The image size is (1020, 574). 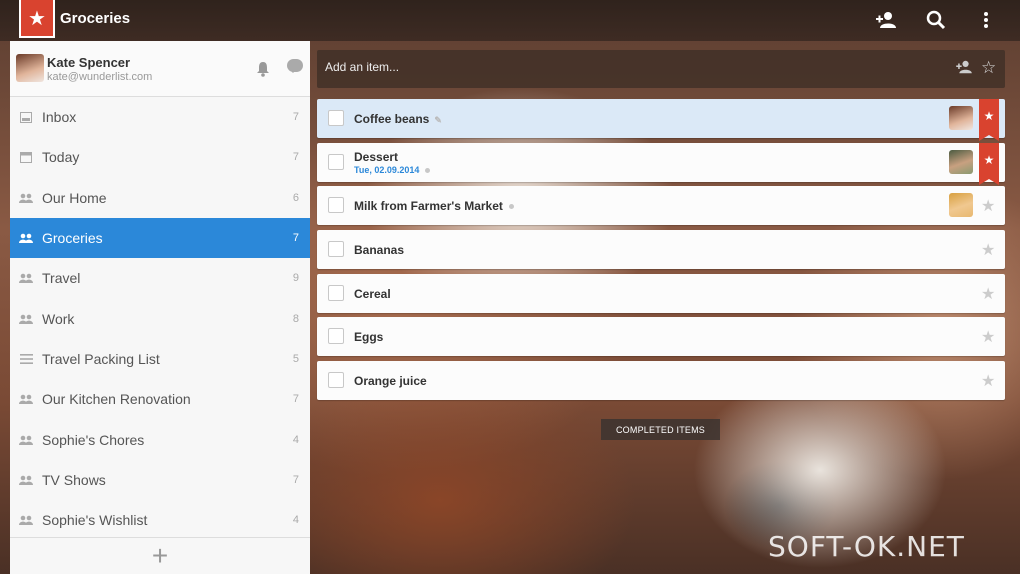 What do you see at coordinates (26, 157) in the screenshot?
I see `calendar-icon` at bounding box center [26, 157].